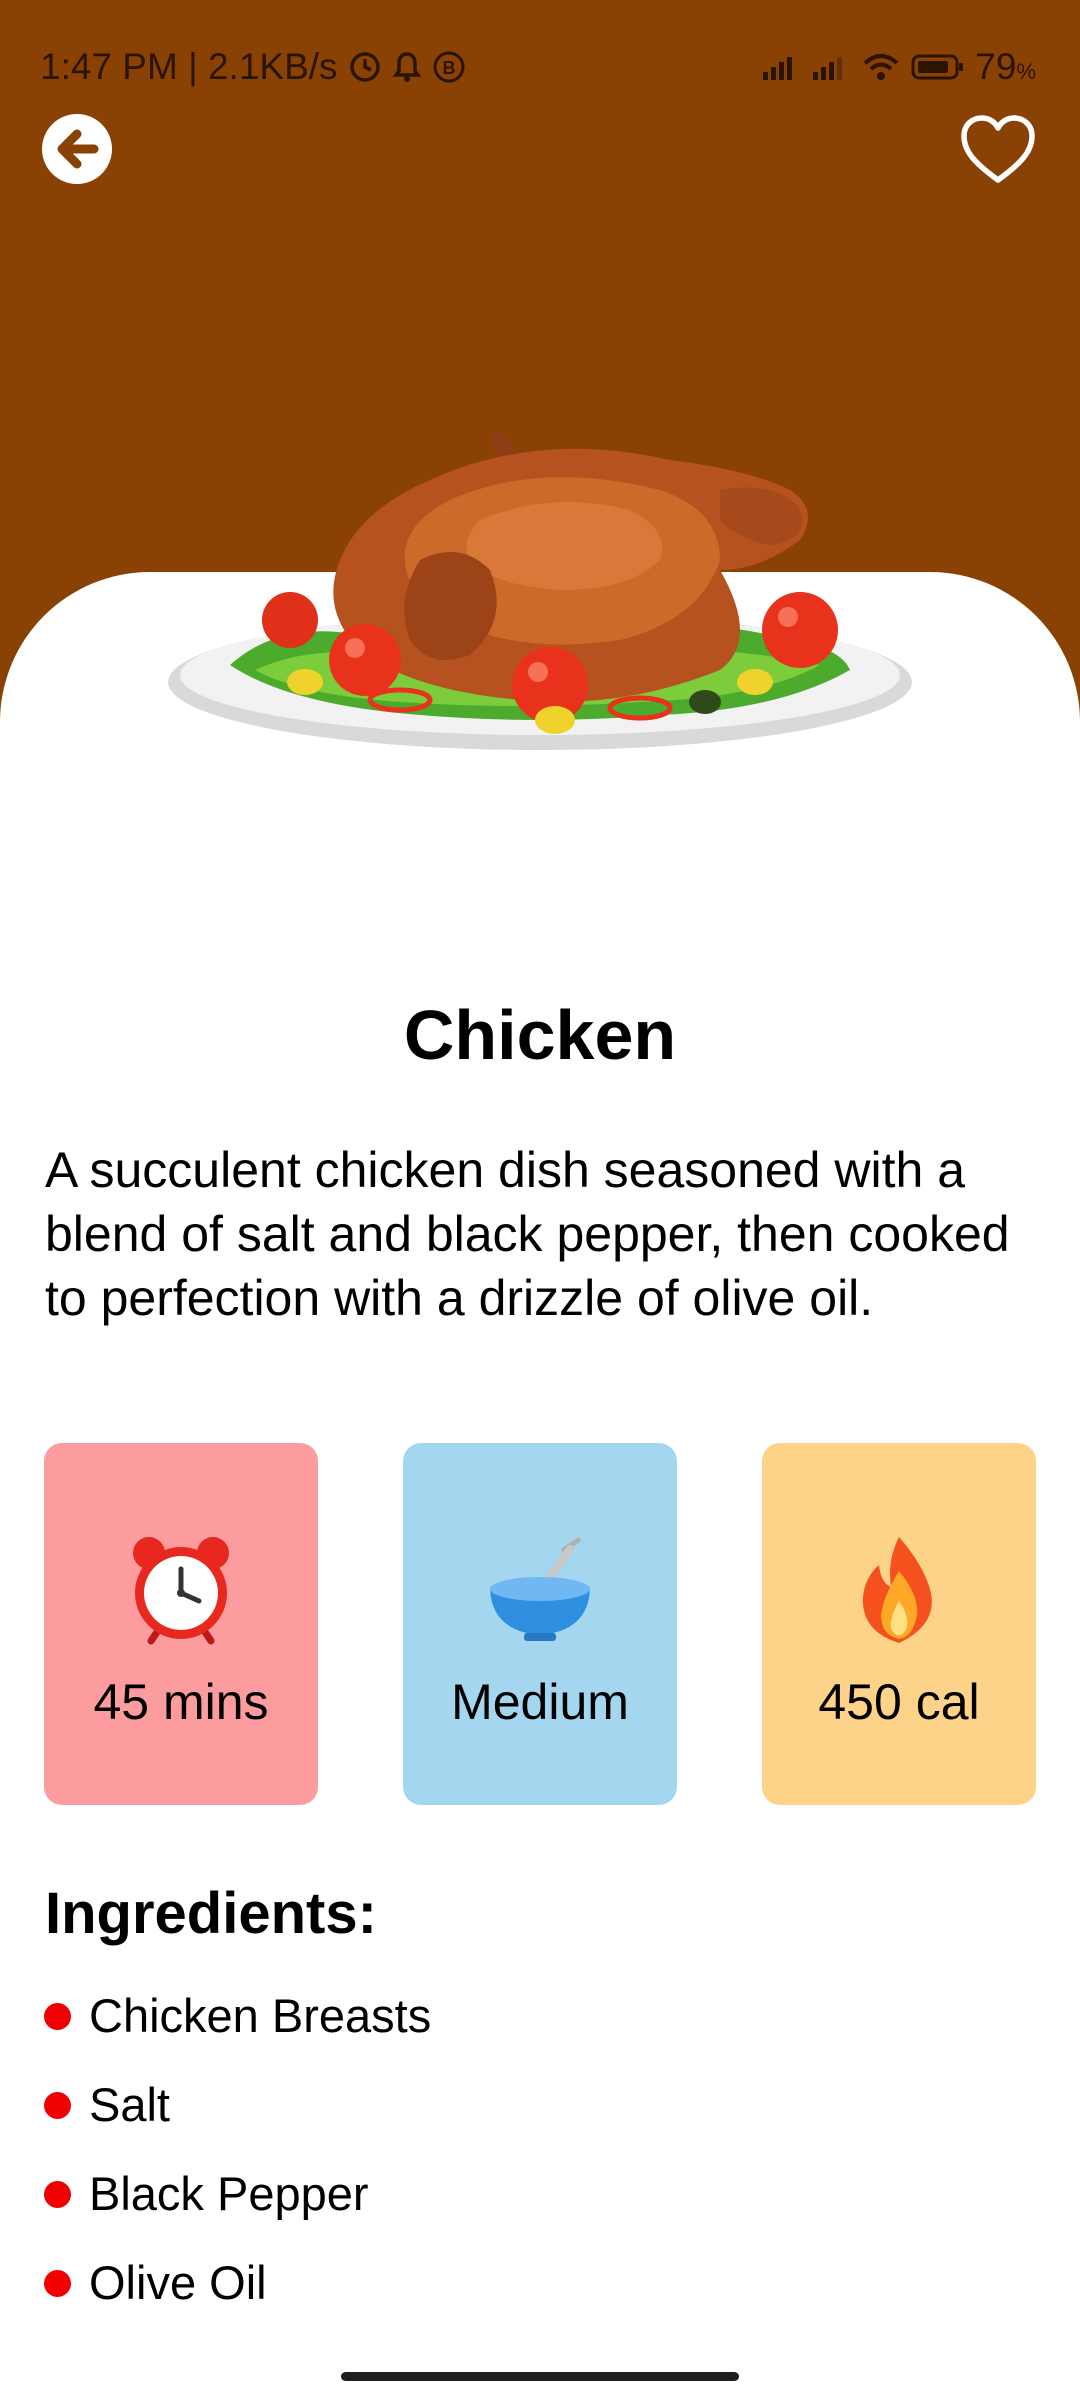 Image resolution: width=1080 pixels, height=2400 pixels. I want to click on heart-outline-icon, so click(998, 149).